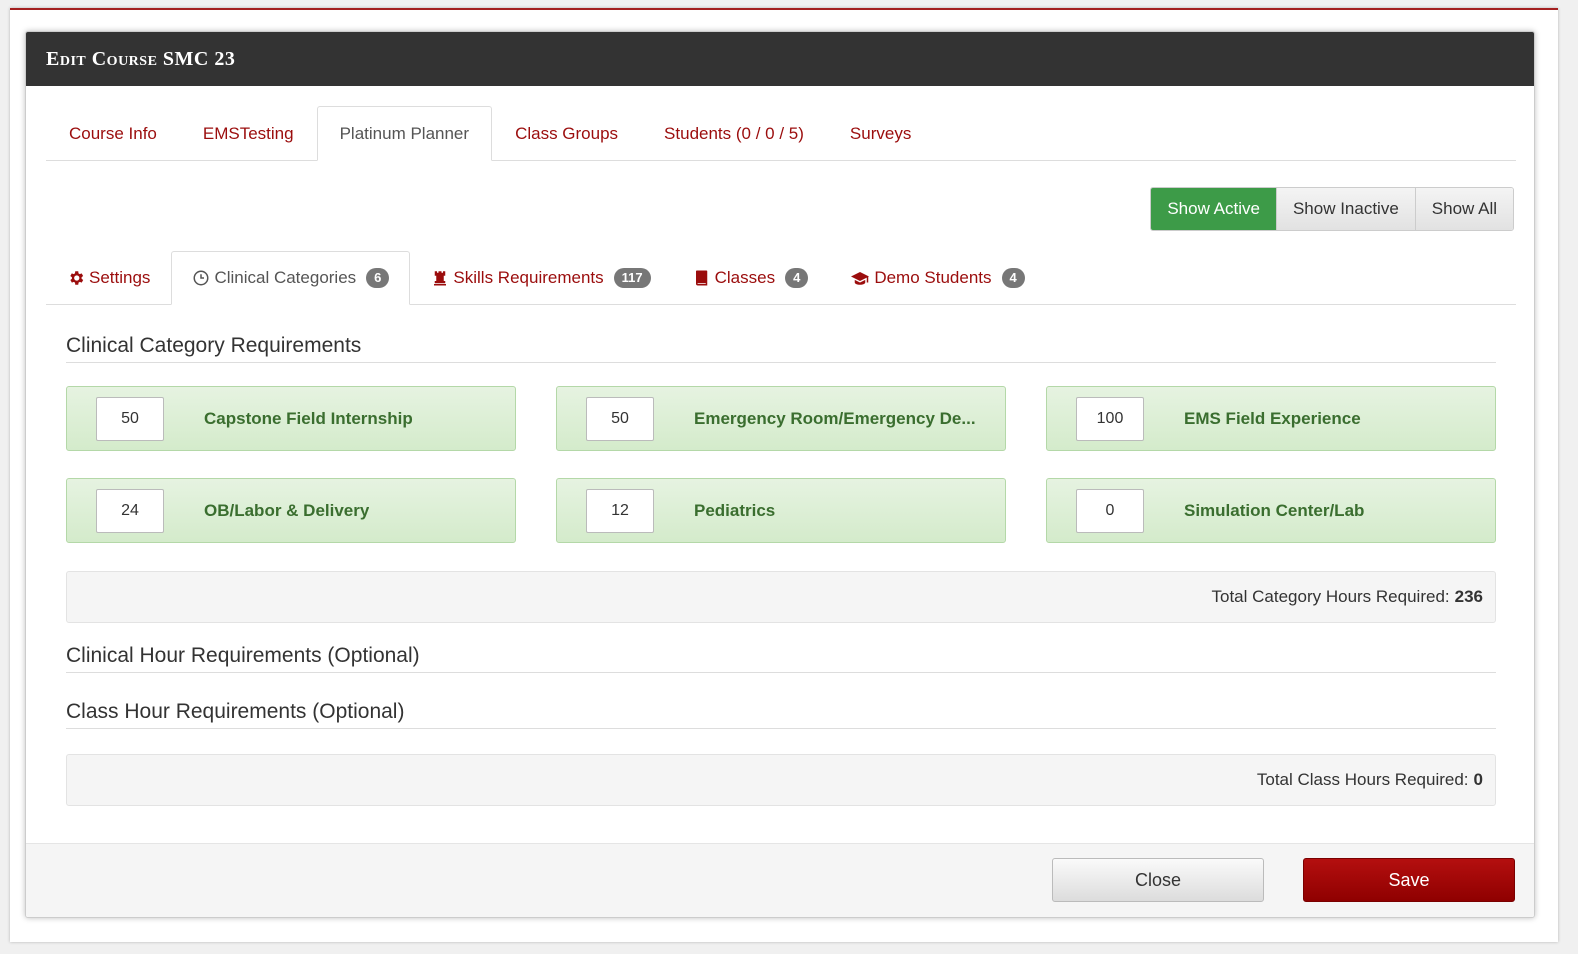 This screenshot has width=1578, height=954. Describe the element at coordinates (287, 510) in the screenshot. I see `category-name: OB/Labor & Delivery` at that location.